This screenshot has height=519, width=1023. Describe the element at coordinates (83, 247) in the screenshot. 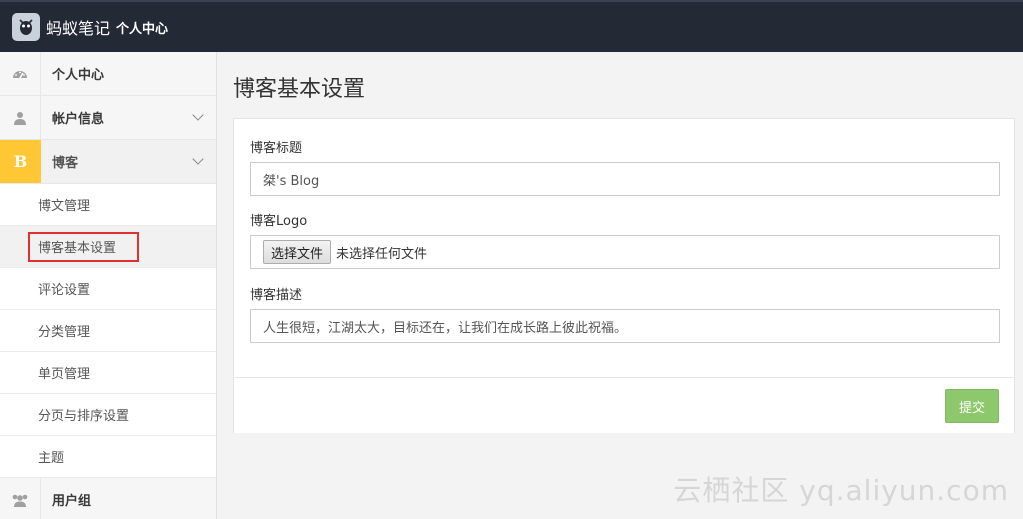

I see `red-highlight-box` at that location.